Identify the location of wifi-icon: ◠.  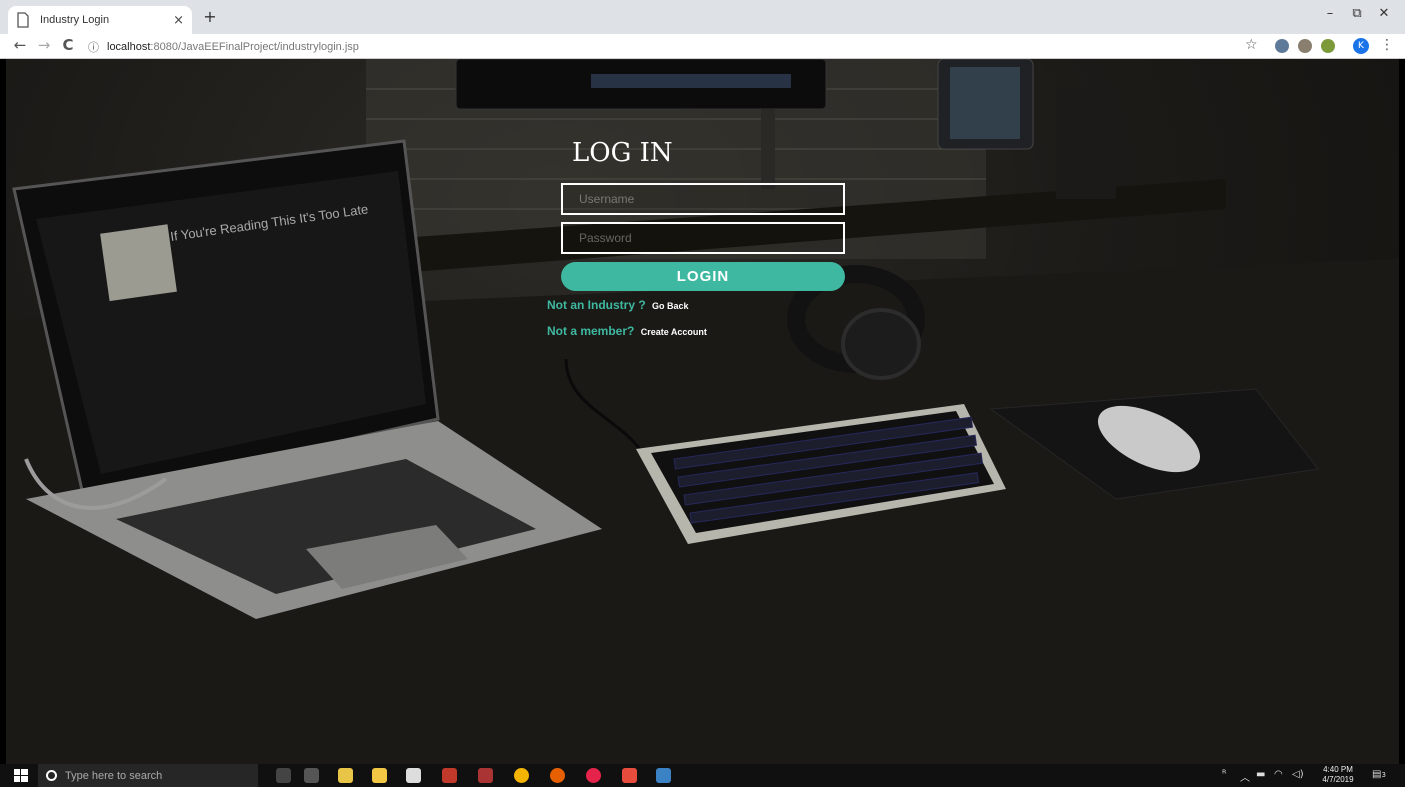
(1278, 774).